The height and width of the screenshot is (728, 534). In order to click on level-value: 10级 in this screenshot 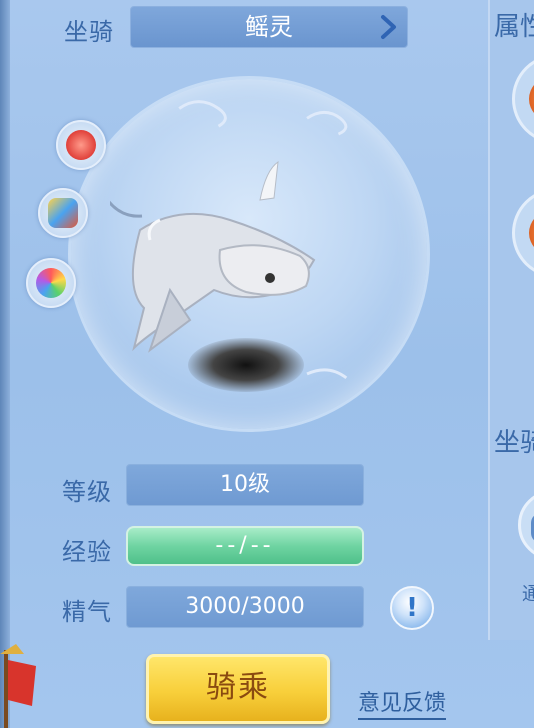, I will do `click(245, 485)`.